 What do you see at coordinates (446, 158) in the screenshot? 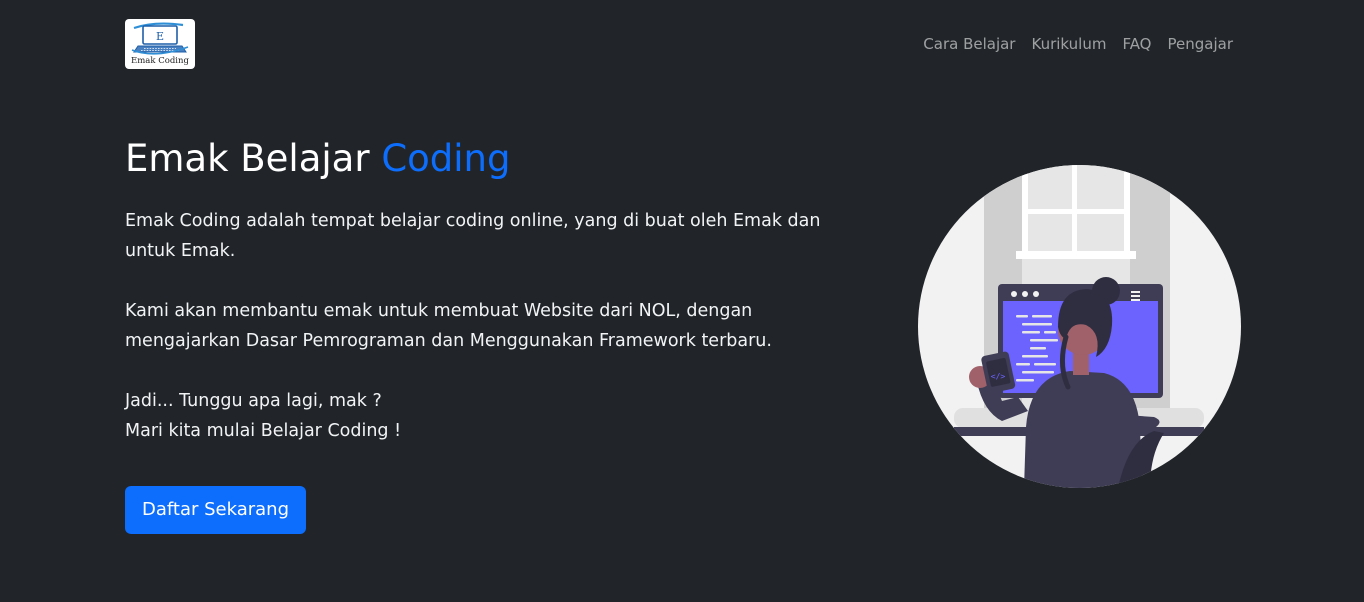
I see `hero-title-highlight: Coding` at bounding box center [446, 158].